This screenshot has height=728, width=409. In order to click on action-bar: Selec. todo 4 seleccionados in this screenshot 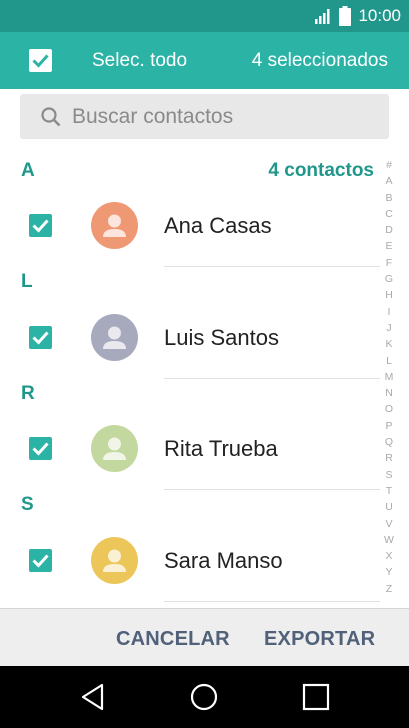, I will do `click(204, 60)`.